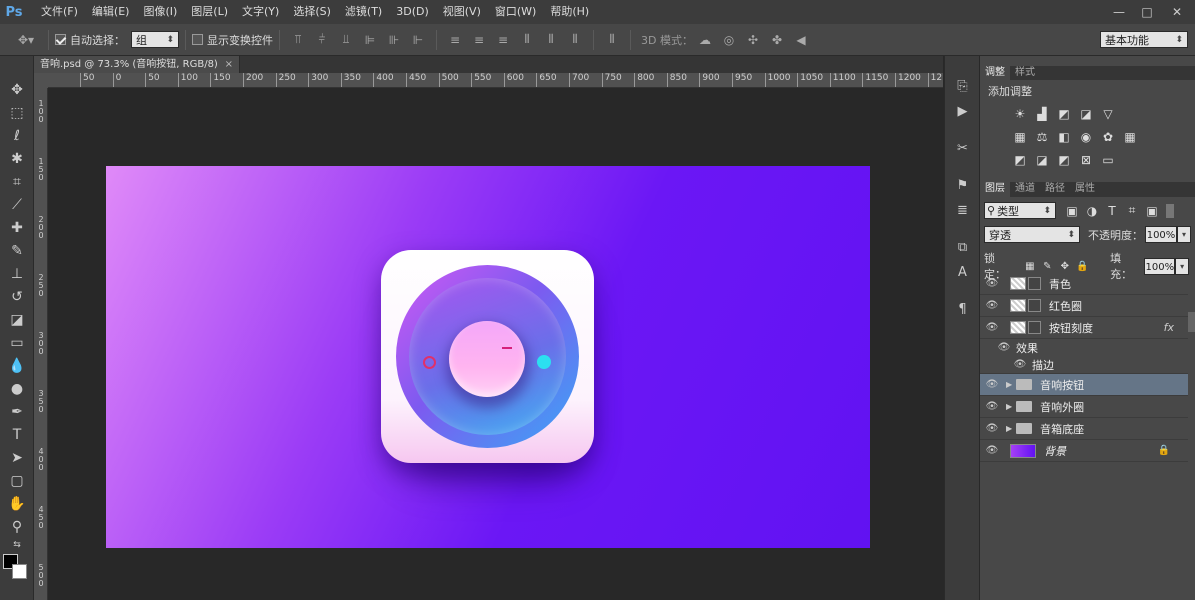  What do you see at coordinates (137, 64) in the screenshot?
I see `document-tab: 音响.psd @ 73.3% (音响按钮, RGB/8) ×` at bounding box center [137, 64].